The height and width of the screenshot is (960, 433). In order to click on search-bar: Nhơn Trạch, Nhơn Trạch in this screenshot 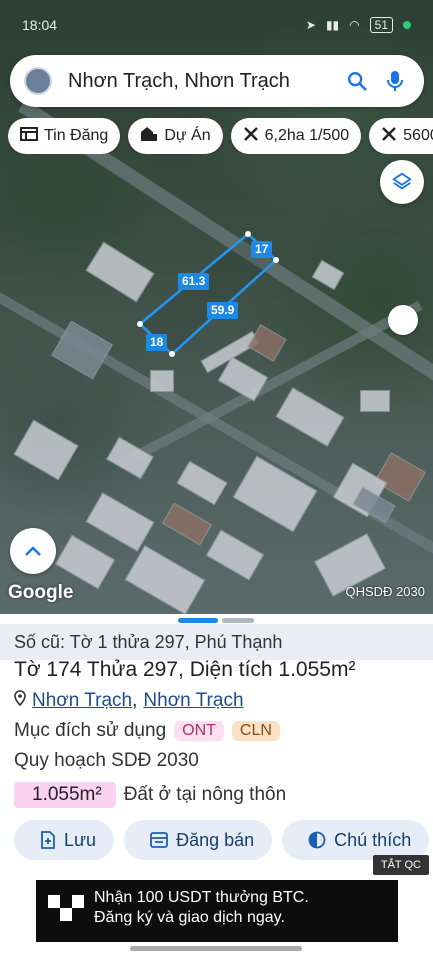, I will do `click(217, 81)`.